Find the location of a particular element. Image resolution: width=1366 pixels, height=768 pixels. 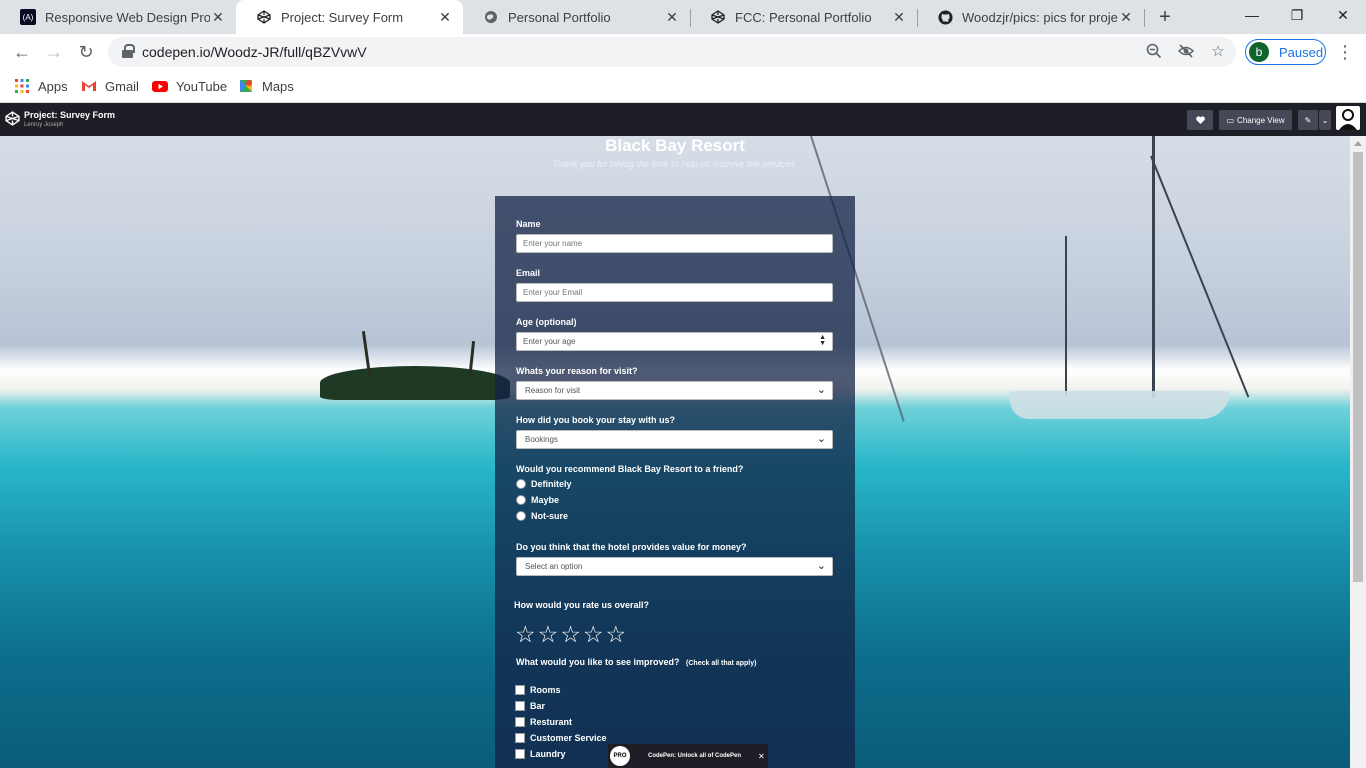

lock-icon is located at coordinates (128, 51).